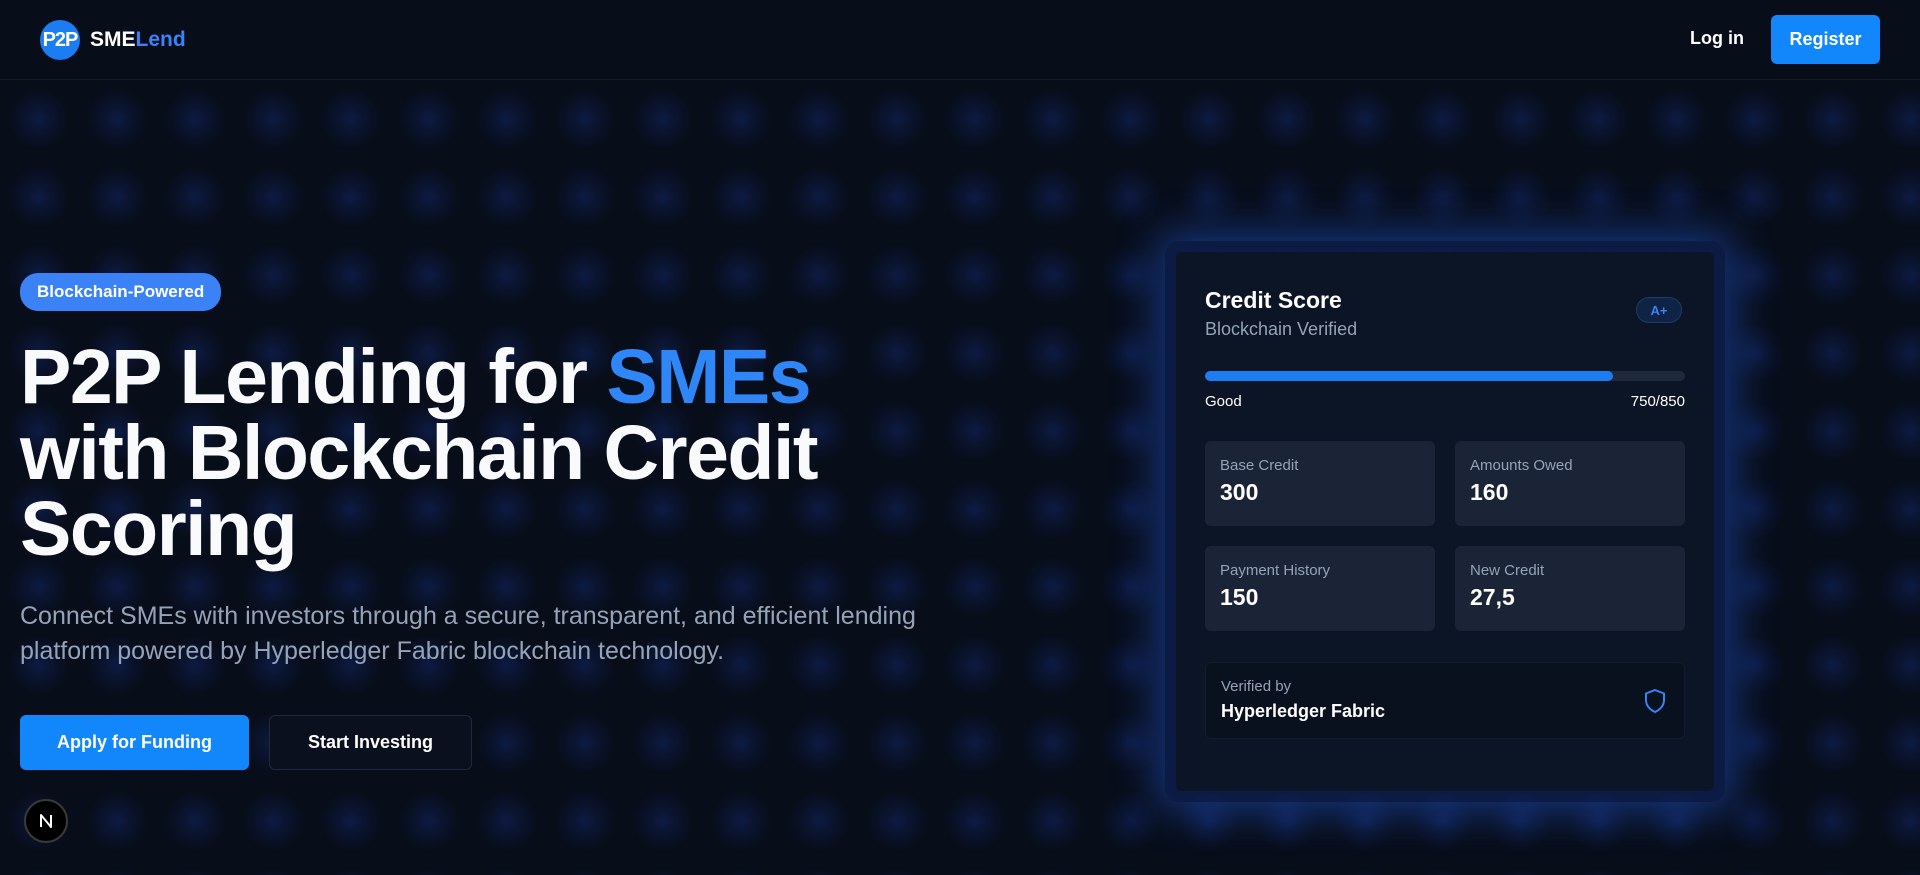 Image resolution: width=1920 pixels, height=875 pixels. Describe the element at coordinates (1281, 329) in the screenshot. I see `card-subtitle: Blockchain Verified` at that location.